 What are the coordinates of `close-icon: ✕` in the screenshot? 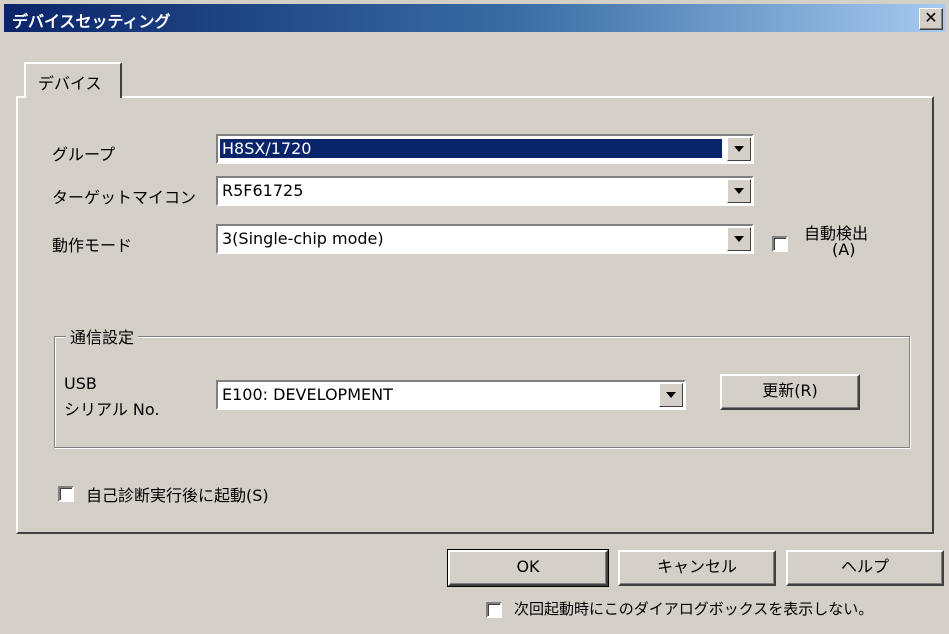 It's located at (931, 17).